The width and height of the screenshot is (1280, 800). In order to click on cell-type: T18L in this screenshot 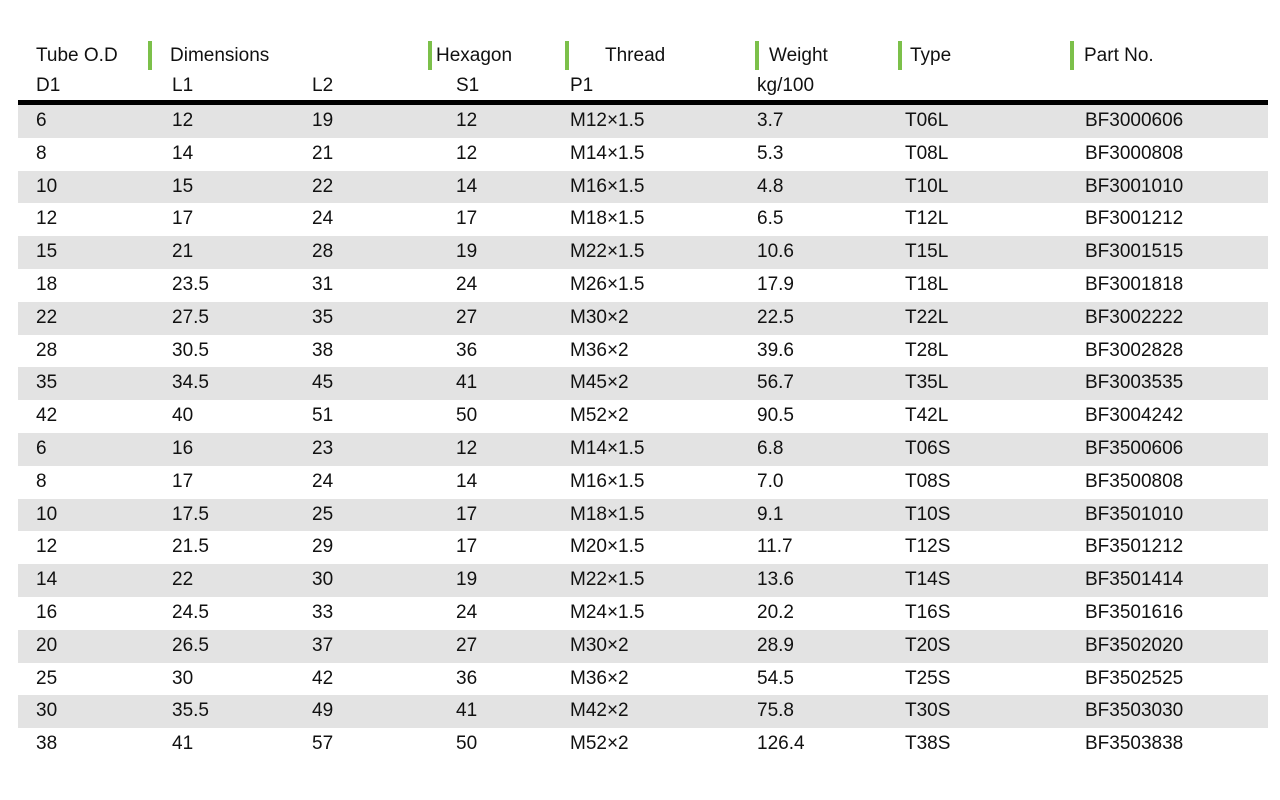, I will do `click(927, 284)`.